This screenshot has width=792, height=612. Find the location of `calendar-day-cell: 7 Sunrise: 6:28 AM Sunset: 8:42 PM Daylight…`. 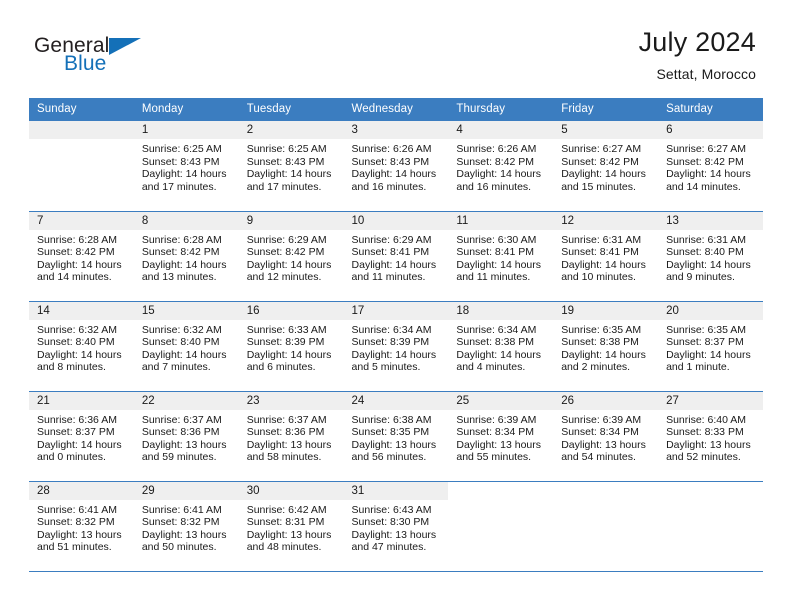

calendar-day-cell: 7 Sunrise: 6:28 AM Sunset: 8:42 PM Daylight… is located at coordinates (81, 256).